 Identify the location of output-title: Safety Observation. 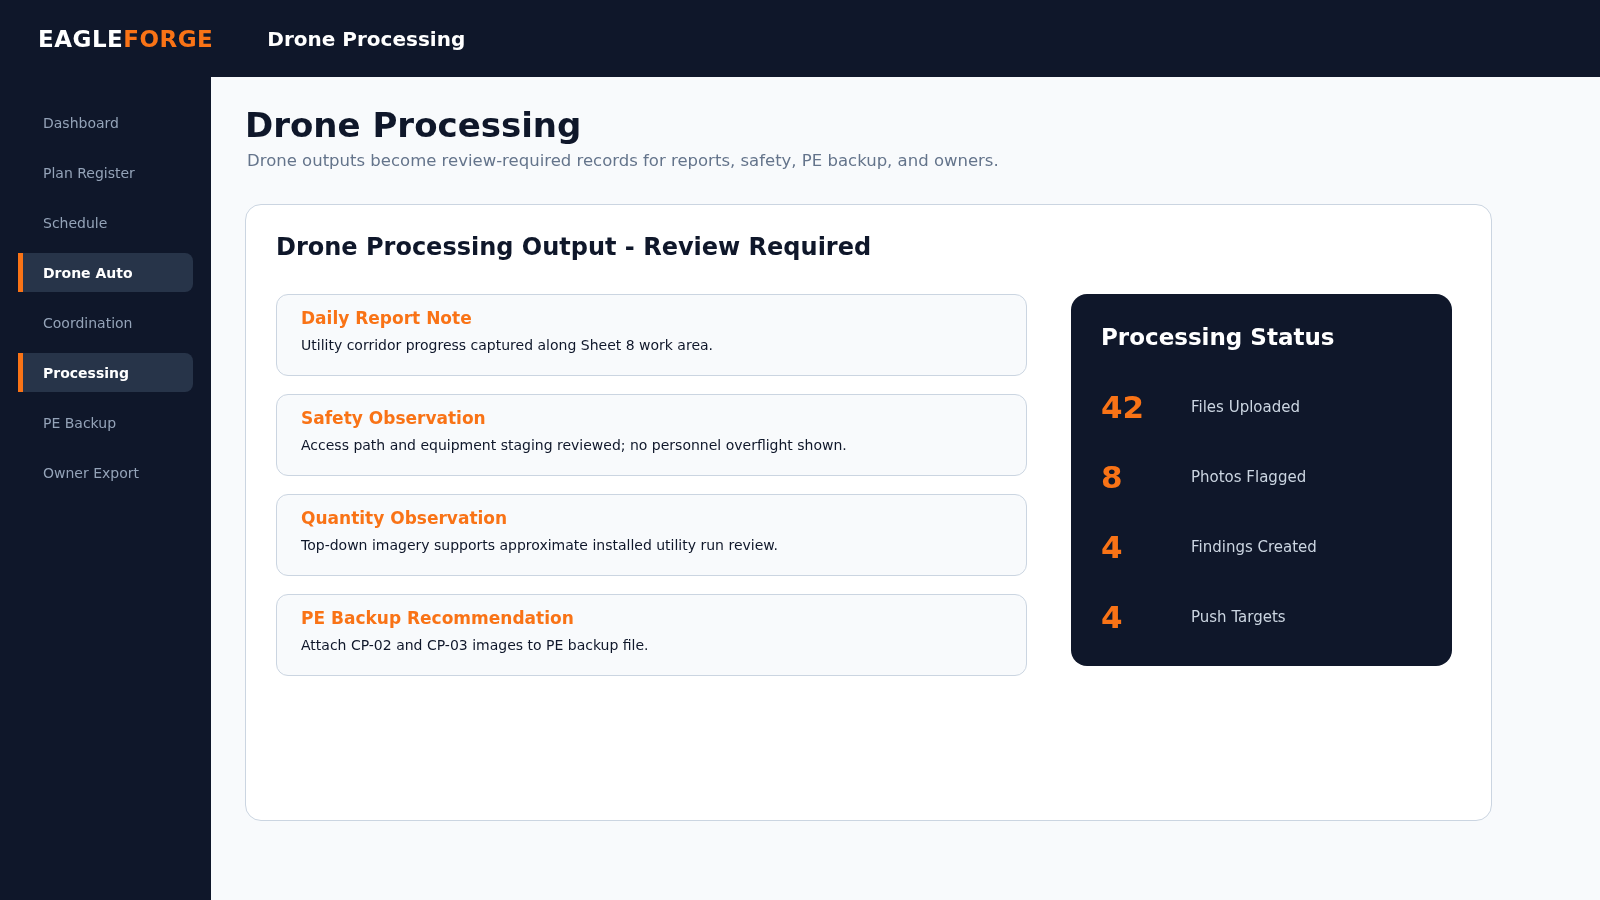
(394, 418).